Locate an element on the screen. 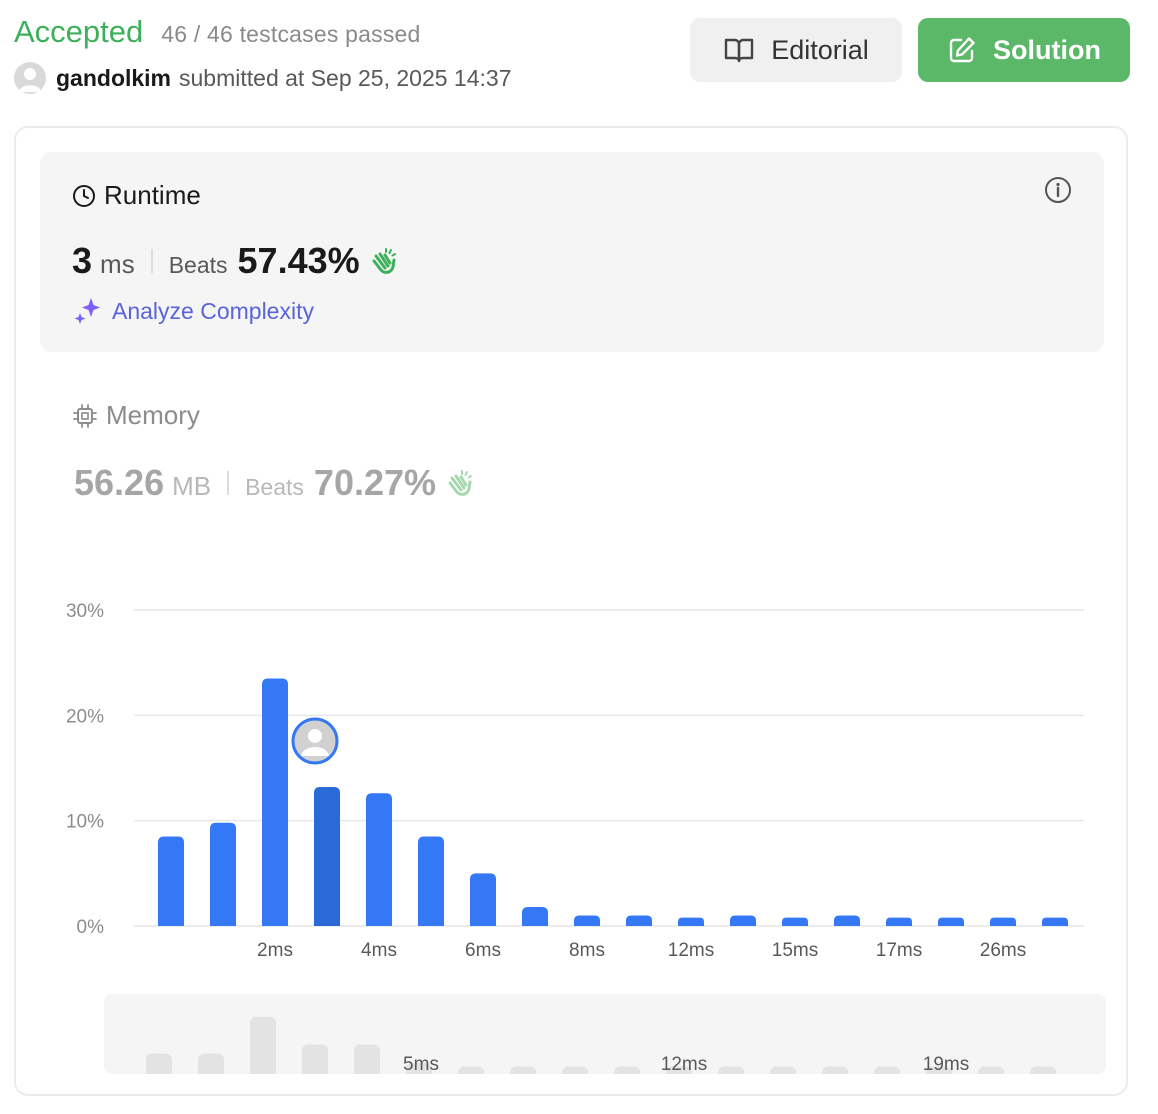 The height and width of the screenshot is (1114, 1158). memory-unit: MB is located at coordinates (192, 486).